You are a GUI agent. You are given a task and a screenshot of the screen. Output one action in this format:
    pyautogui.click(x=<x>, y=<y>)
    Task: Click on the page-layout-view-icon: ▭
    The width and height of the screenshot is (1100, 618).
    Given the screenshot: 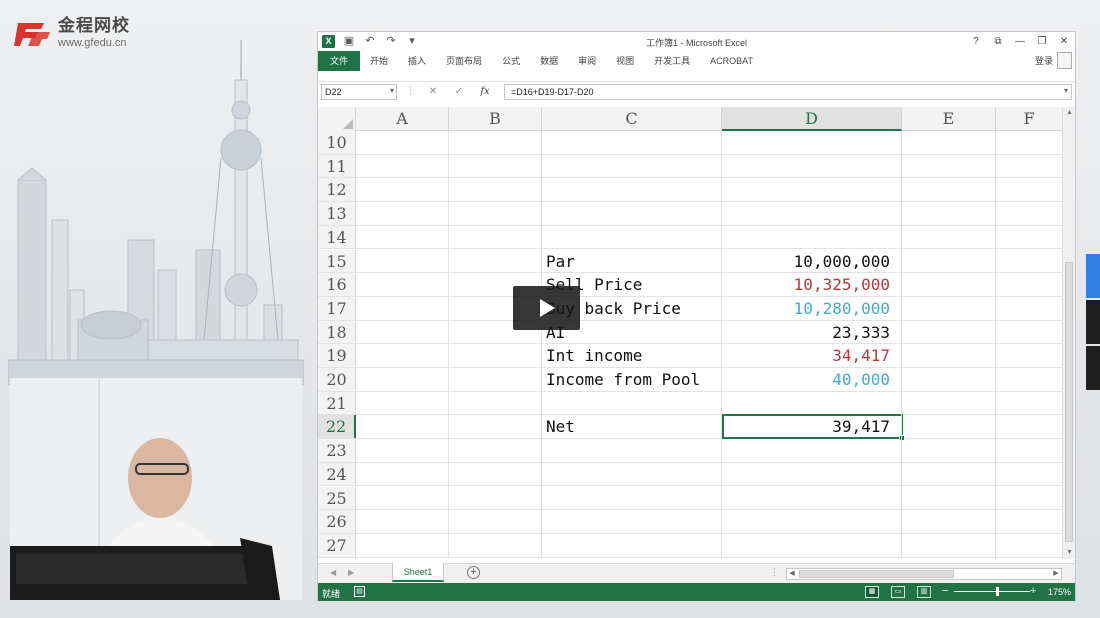 What is the action you would take?
    pyautogui.click(x=898, y=592)
    